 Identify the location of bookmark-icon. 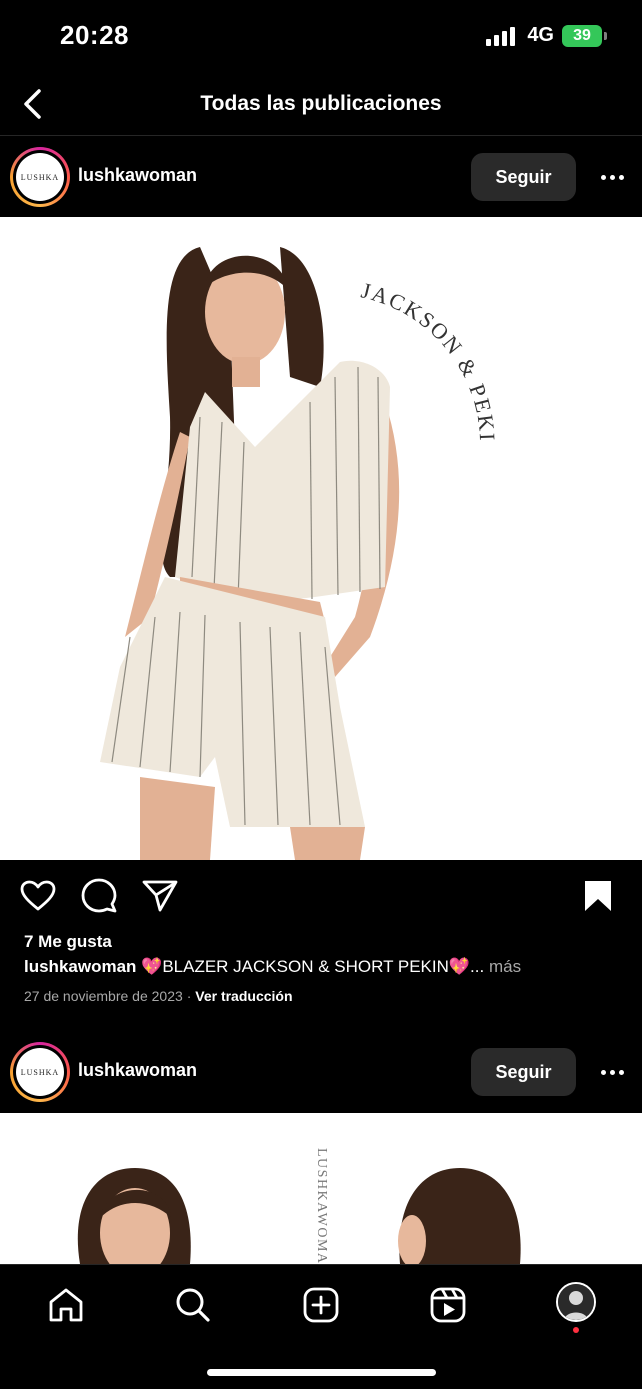
(598, 896).